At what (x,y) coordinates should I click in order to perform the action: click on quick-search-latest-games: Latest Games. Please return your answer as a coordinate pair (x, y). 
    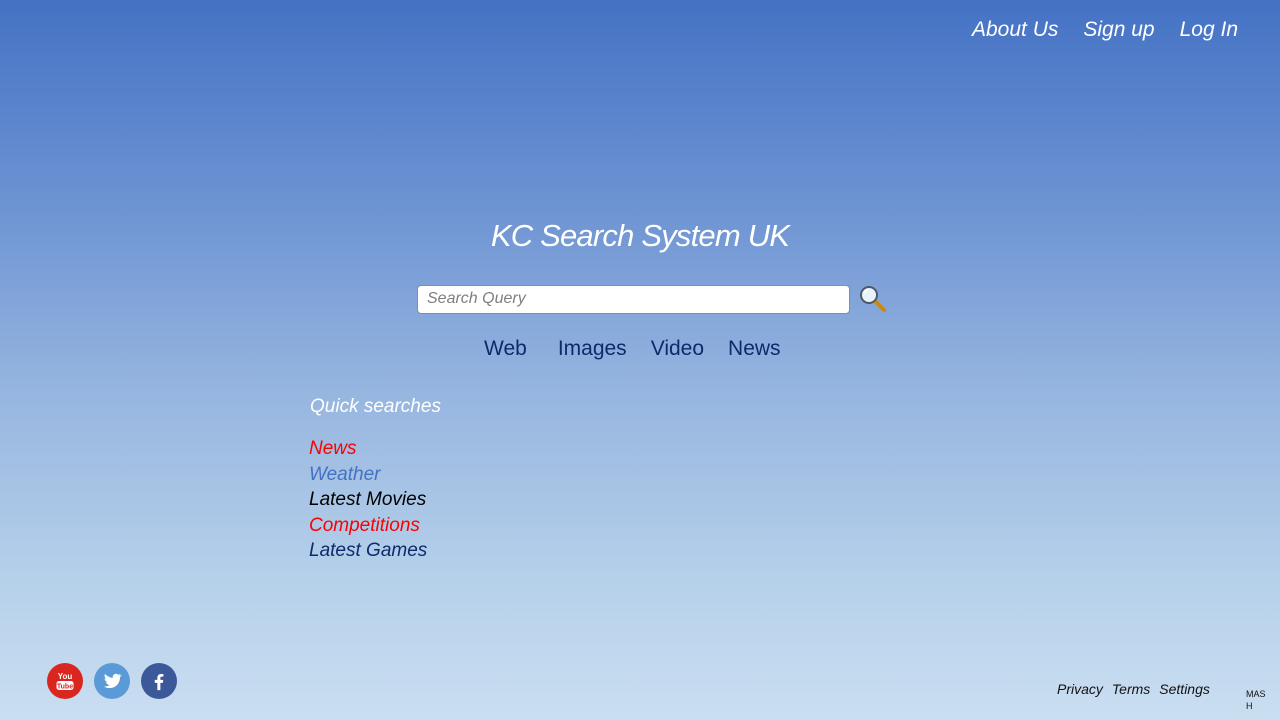
    Looking at the image, I should click on (368, 551).